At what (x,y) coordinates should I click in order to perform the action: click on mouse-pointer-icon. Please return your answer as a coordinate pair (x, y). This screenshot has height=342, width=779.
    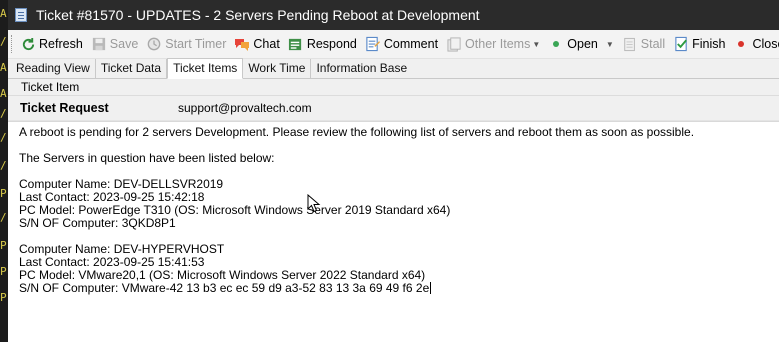
    Looking at the image, I should click on (314, 203).